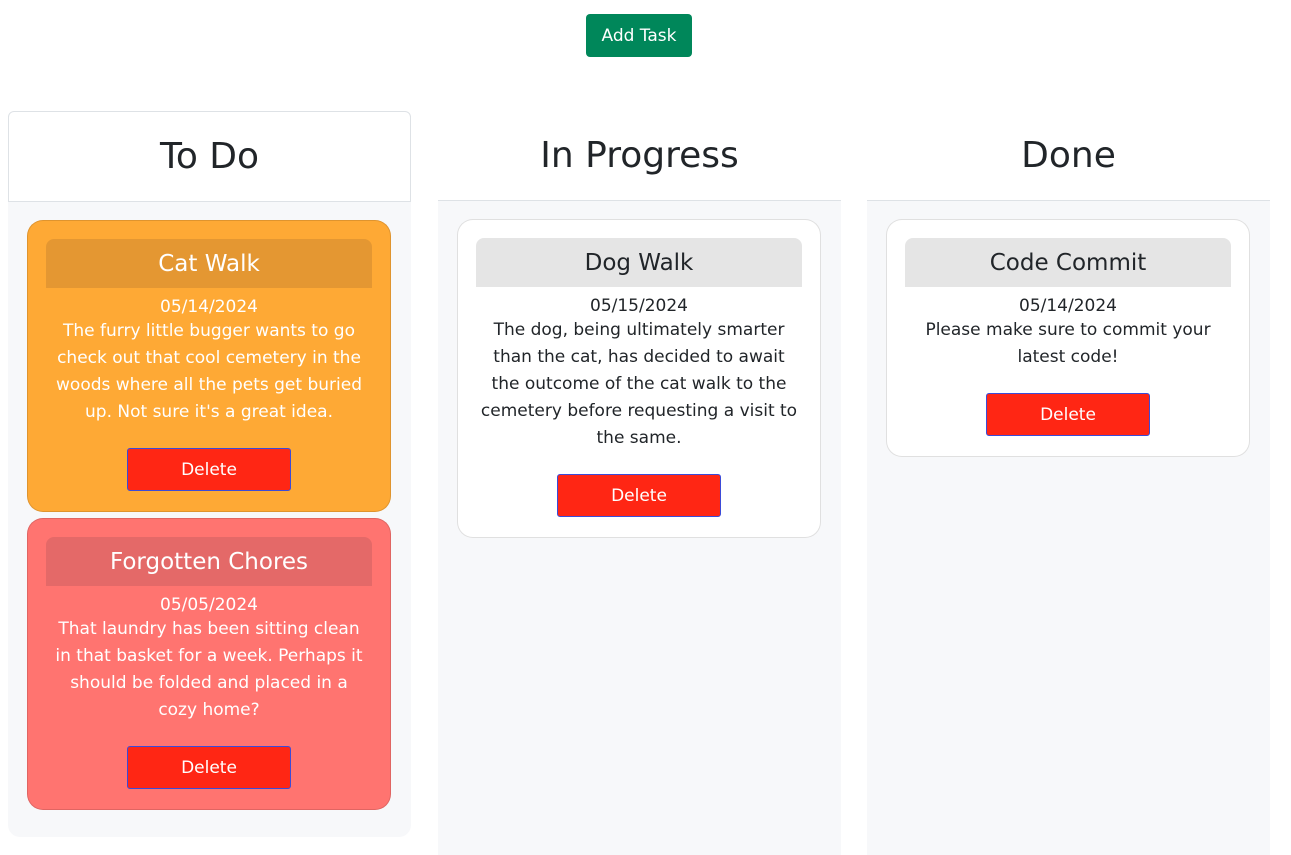  I want to click on task-title: Code Commit, so click(1068, 262).